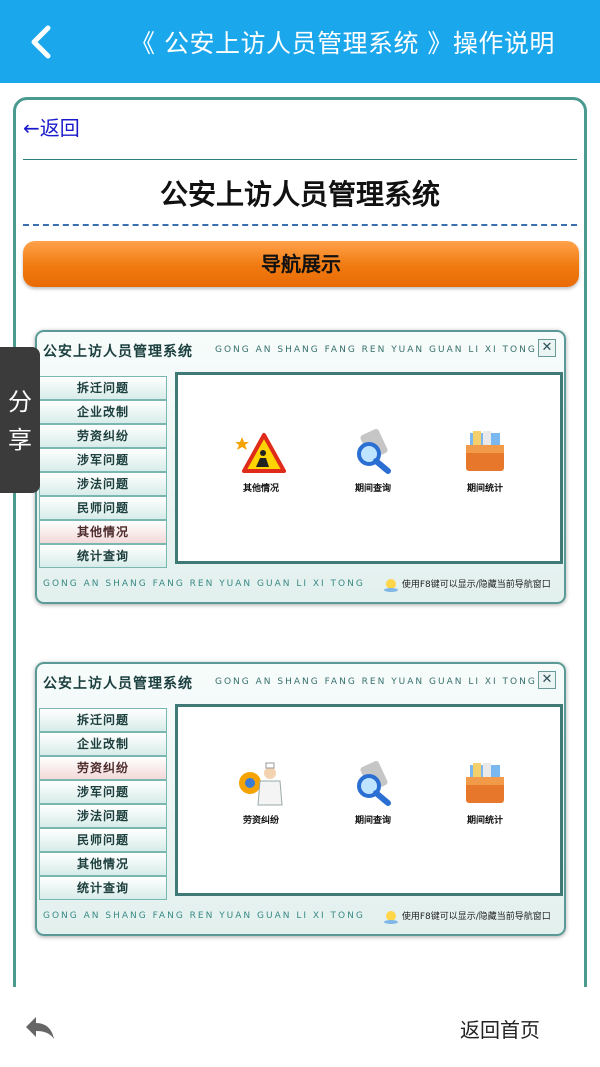 This screenshot has height=1067, width=600. Describe the element at coordinates (301, 264) in the screenshot. I see `nav-display-button: 导航展示` at that location.